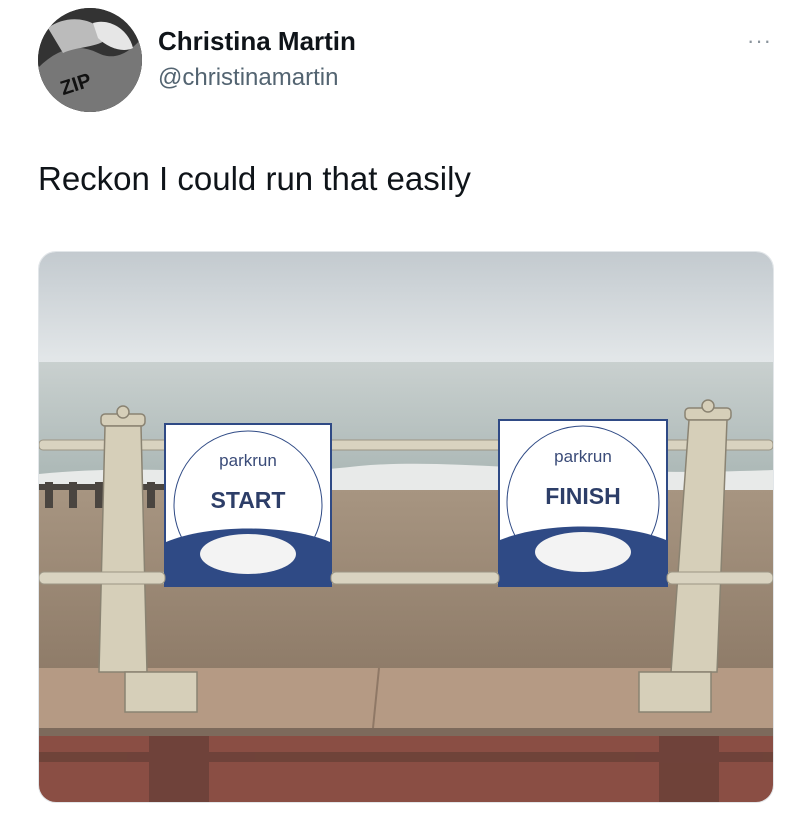  I want to click on front-rail, so click(102, 578).